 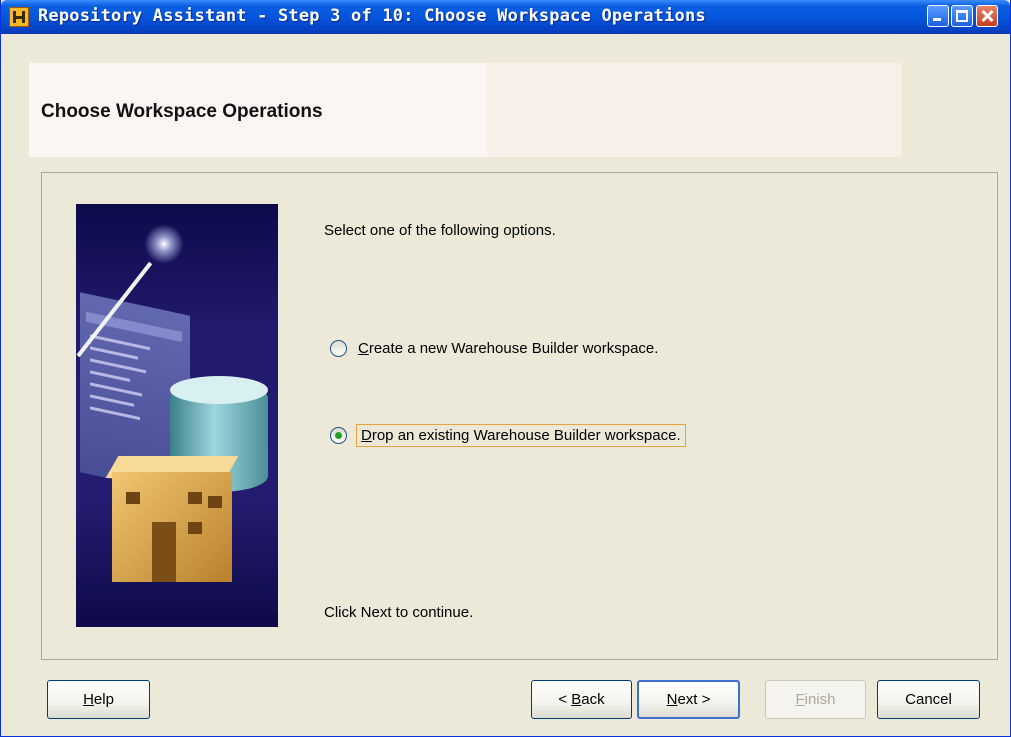 What do you see at coordinates (19, 17) in the screenshot?
I see `app-icon` at bounding box center [19, 17].